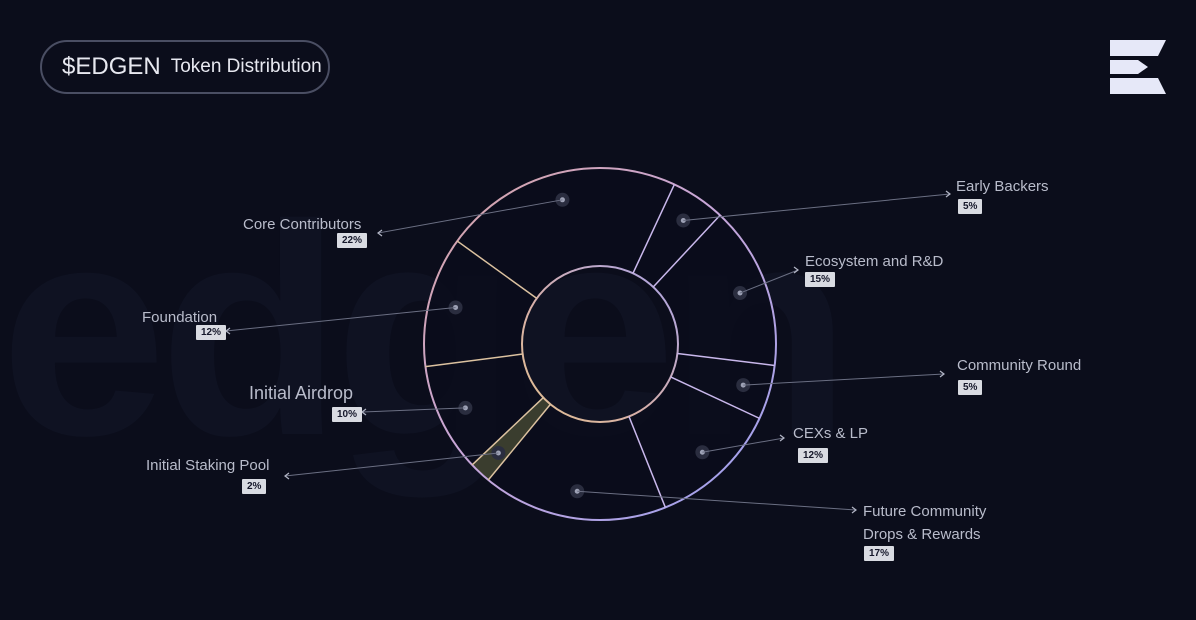 Image resolution: width=1196 pixels, height=620 pixels. What do you see at coordinates (879, 553) in the screenshot?
I see `value-badge-future-community-drops-rewards: 17%` at bounding box center [879, 553].